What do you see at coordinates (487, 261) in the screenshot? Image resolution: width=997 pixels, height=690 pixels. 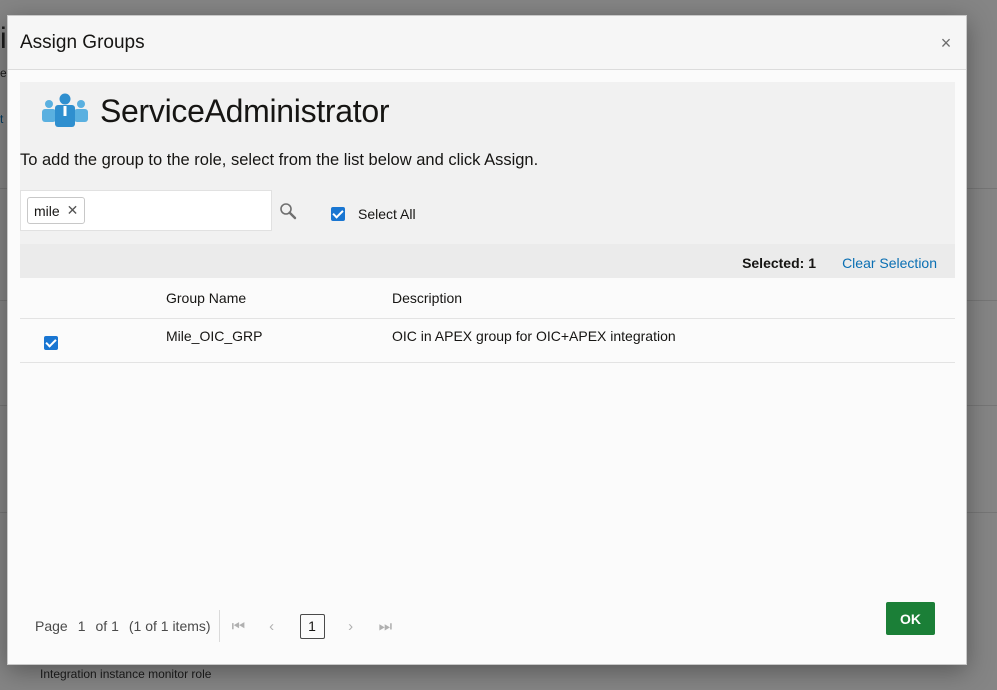 I see `selection-bar: Selected: 1 Clear Selection` at bounding box center [487, 261].